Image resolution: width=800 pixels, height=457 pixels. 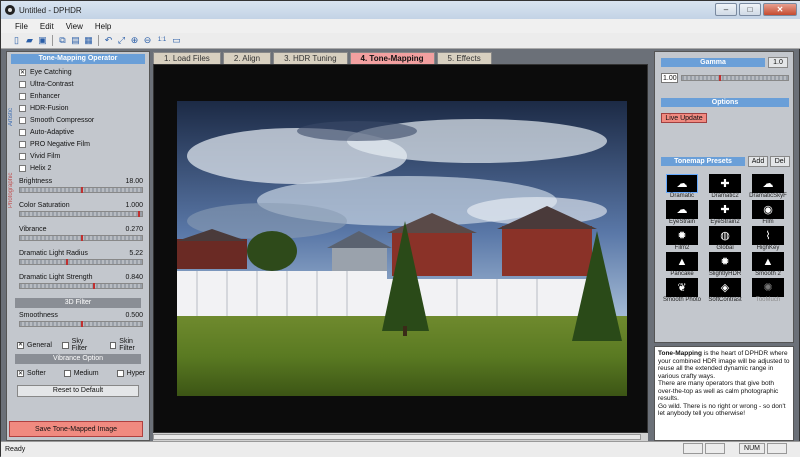 What do you see at coordinates (768, 187) in the screenshot?
I see `preset-dramaticskyf: ☁ DramaticSkyF` at bounding box center [768, 187].